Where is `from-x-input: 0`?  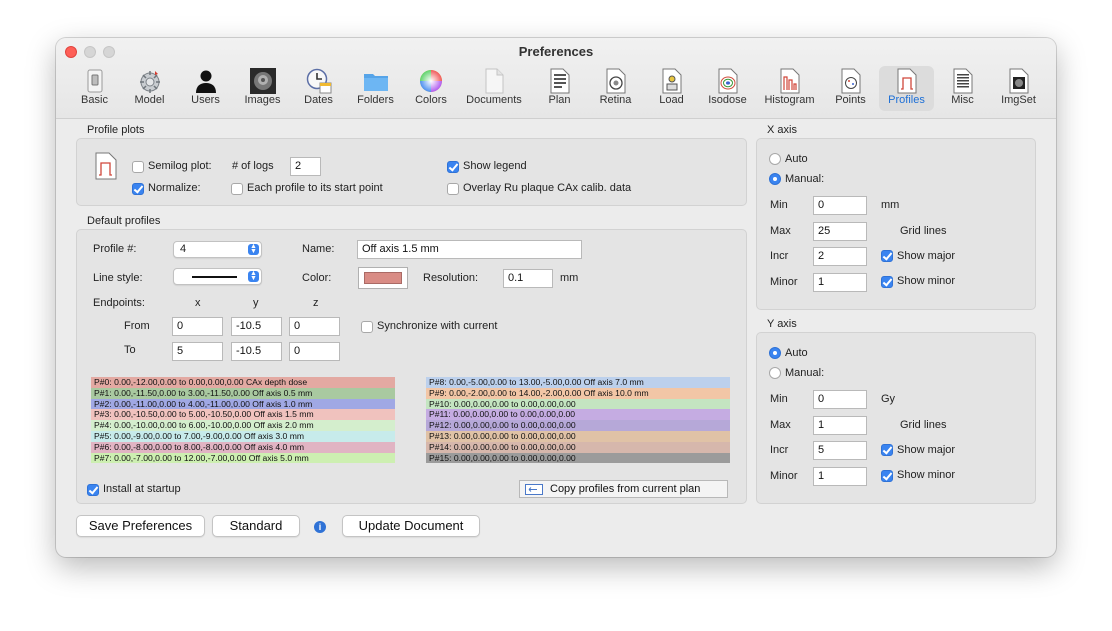 from-x-input: 0 is located at coordinates (197, 326).